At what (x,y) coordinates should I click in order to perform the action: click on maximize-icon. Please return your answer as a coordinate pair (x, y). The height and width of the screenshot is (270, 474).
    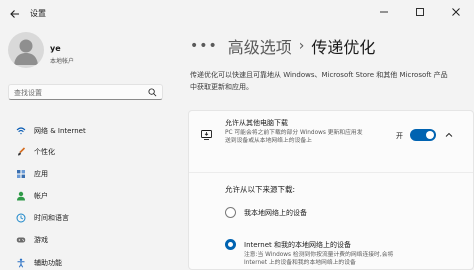
    Looking at the image, I should click on (420, 12).